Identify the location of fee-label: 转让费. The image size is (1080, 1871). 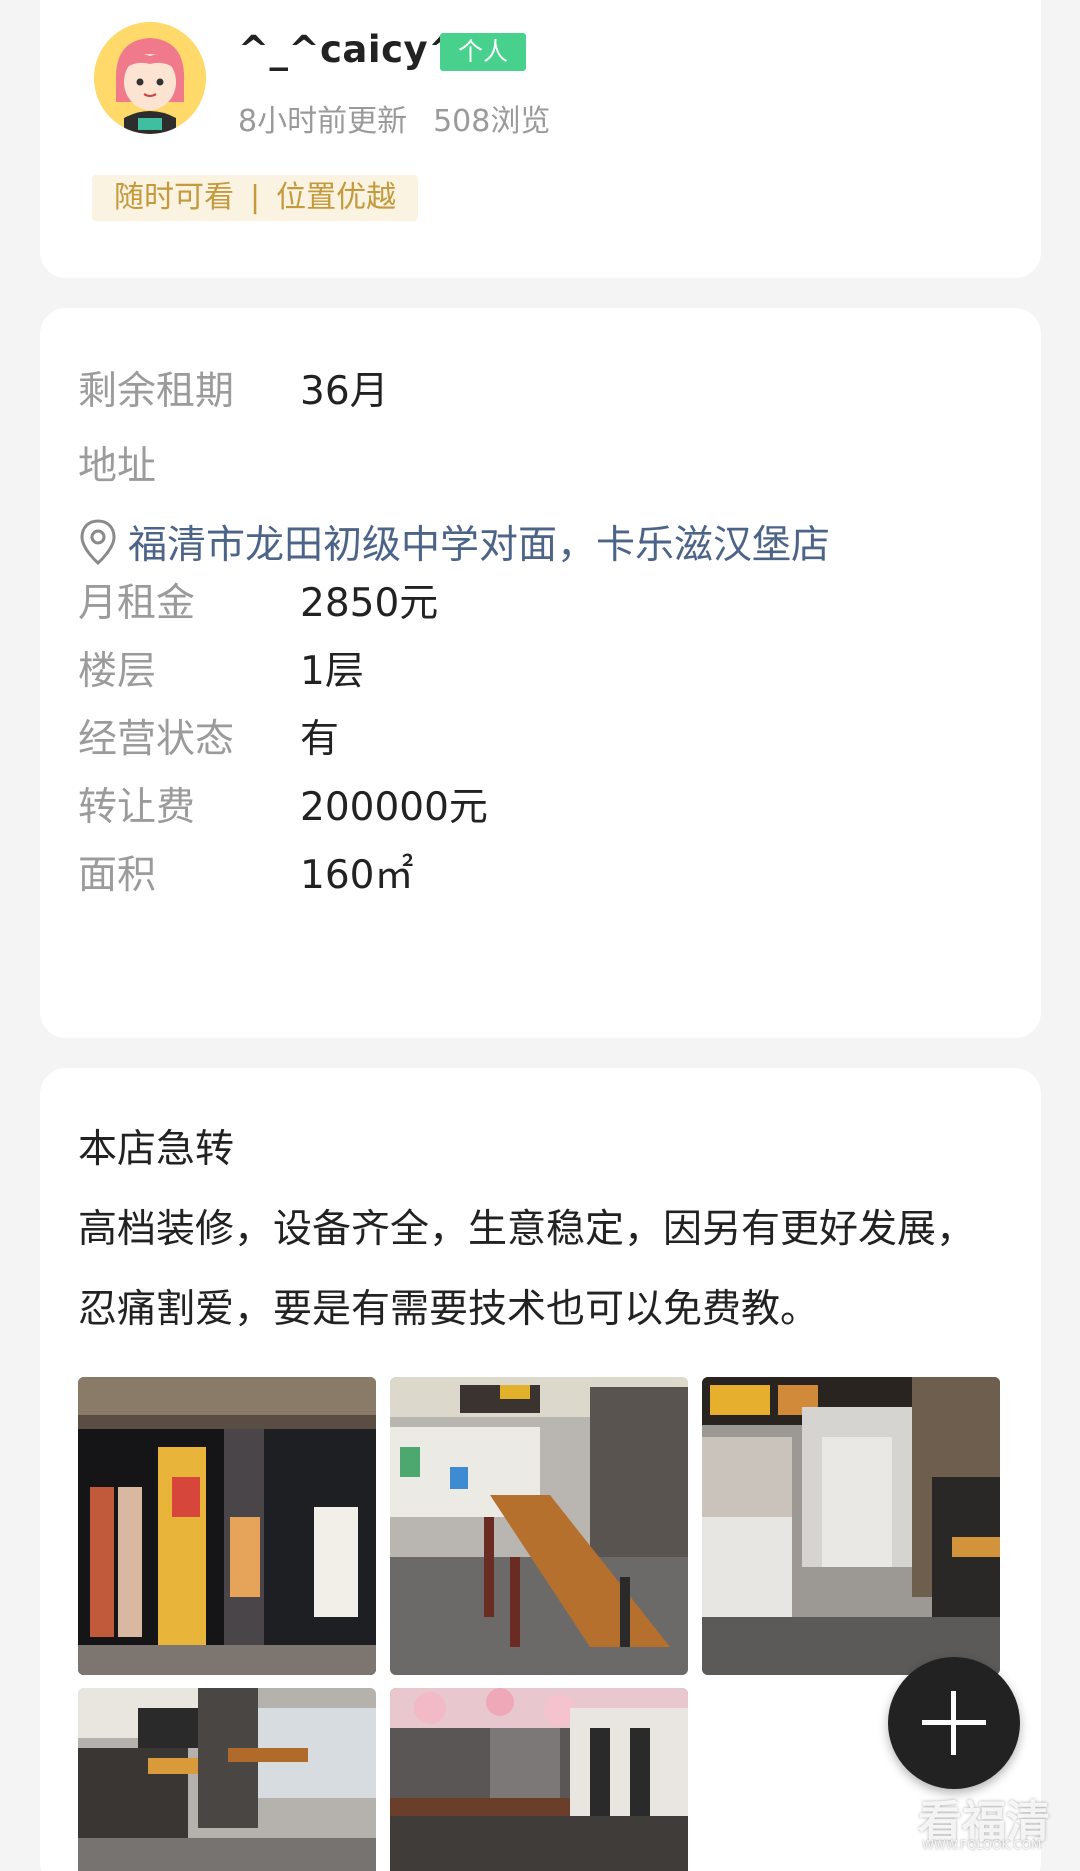
(137, 807).